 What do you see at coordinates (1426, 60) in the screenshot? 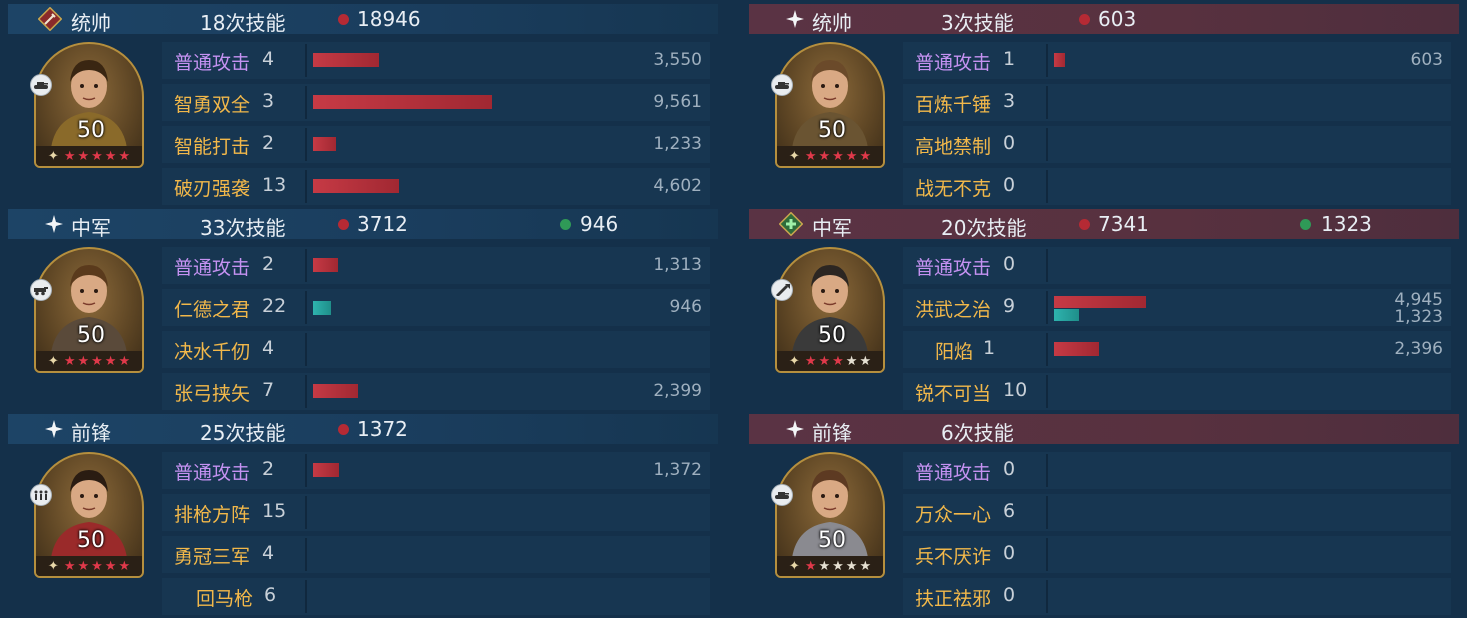
I see `damage-value: 603` at bounding box center [1426, 60].